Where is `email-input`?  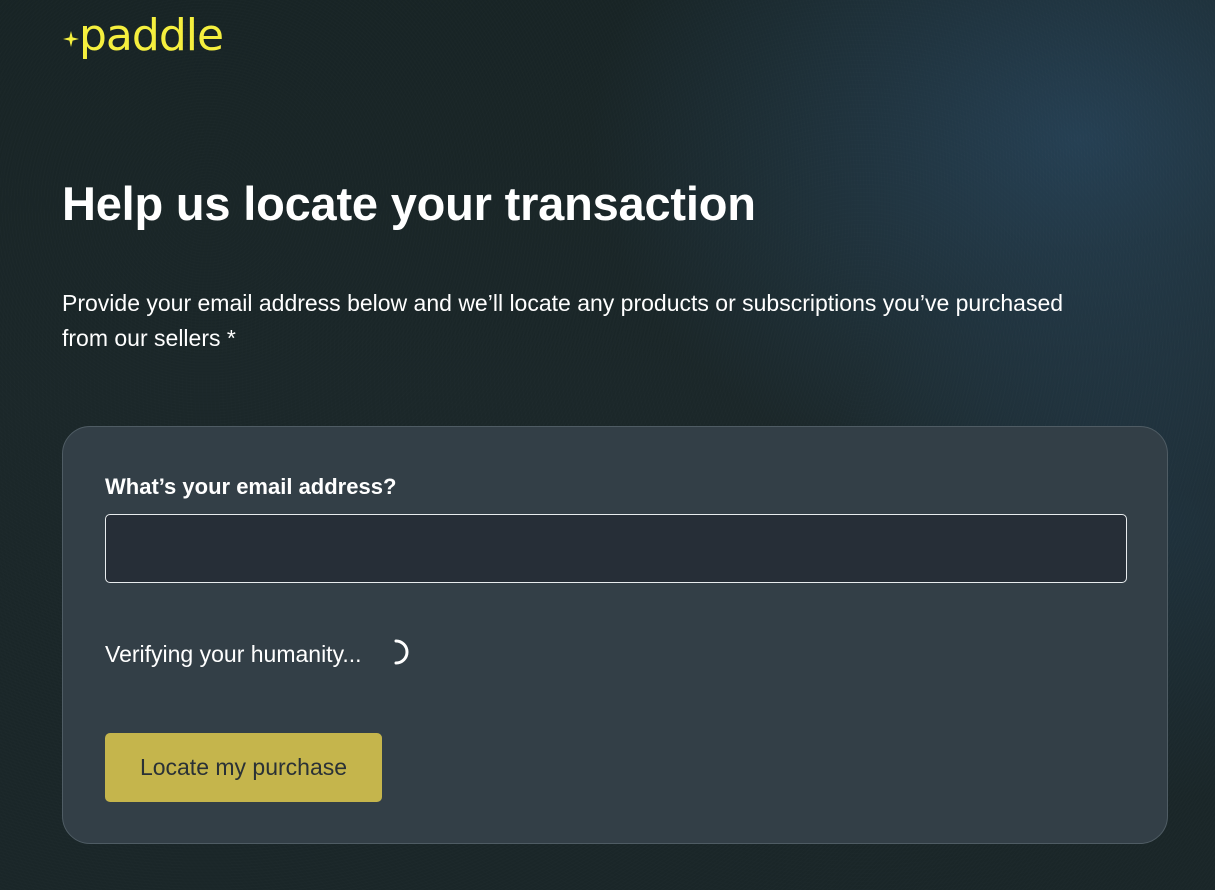 email-input is located at coordinates (616, 548).